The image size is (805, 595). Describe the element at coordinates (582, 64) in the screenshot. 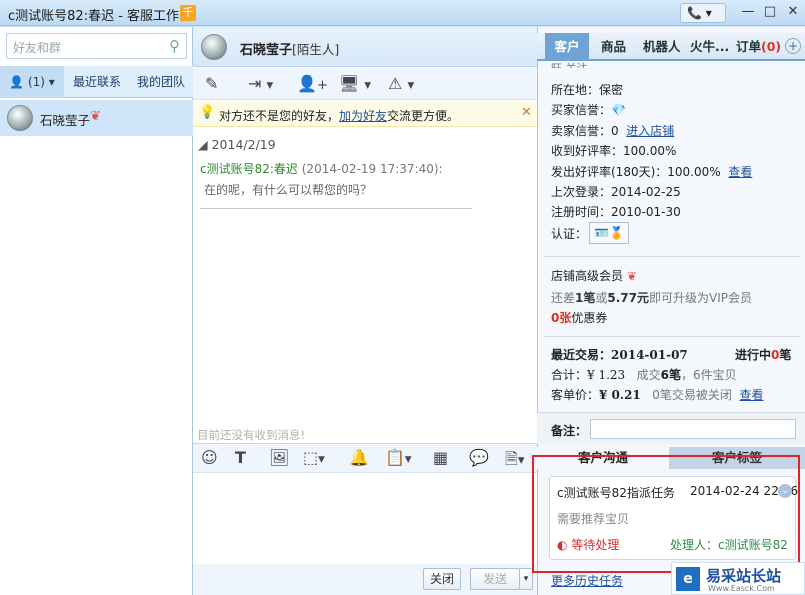

I see `partial-top-row: 旺 关注 ——` at that location.